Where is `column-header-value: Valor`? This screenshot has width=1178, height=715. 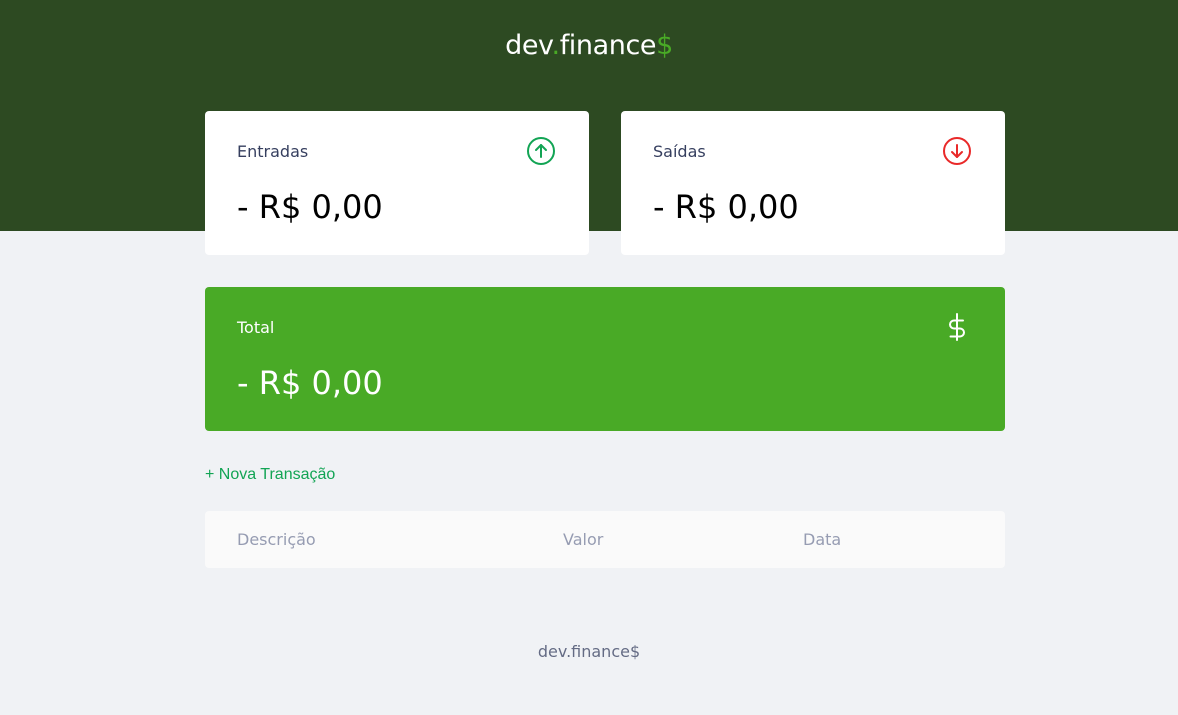 column-header-value: Valor is located at coordinates (583, 539).